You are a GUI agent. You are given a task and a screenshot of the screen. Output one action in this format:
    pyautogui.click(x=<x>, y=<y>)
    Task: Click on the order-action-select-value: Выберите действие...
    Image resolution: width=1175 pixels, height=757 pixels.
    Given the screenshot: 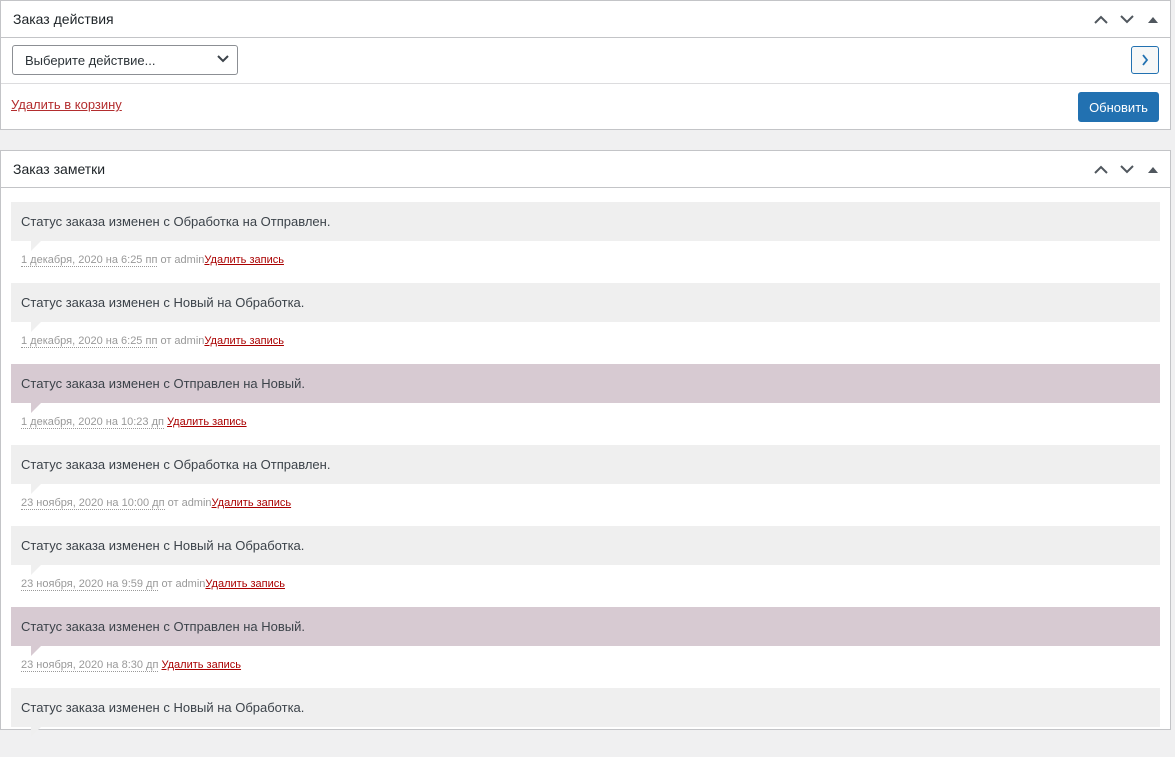 What is the action you would take?
    pyautogui.click(x=90, y=60)
    